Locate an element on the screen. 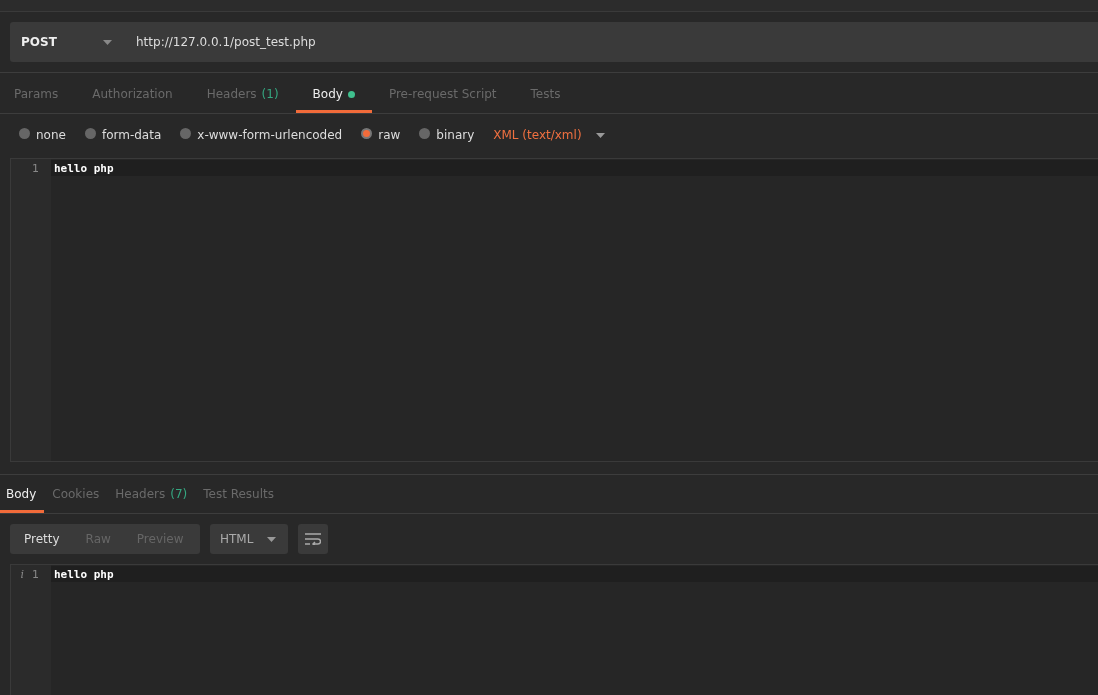 This screenshot has height=695, width=1098. tab: Headers (1) is located at coordinates (242, 94).